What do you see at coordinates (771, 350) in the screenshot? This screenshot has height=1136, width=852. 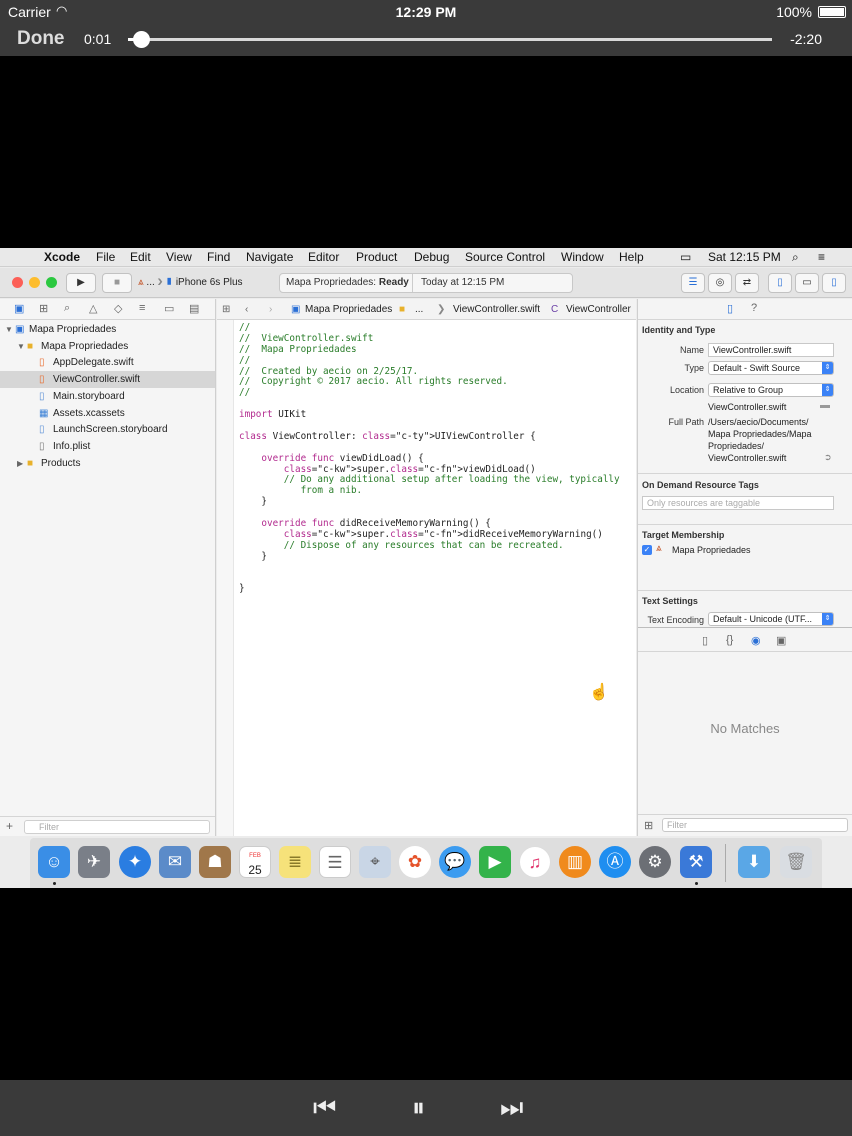 I see `name-field: ViewController.swift` at bounding box center [771, 350].